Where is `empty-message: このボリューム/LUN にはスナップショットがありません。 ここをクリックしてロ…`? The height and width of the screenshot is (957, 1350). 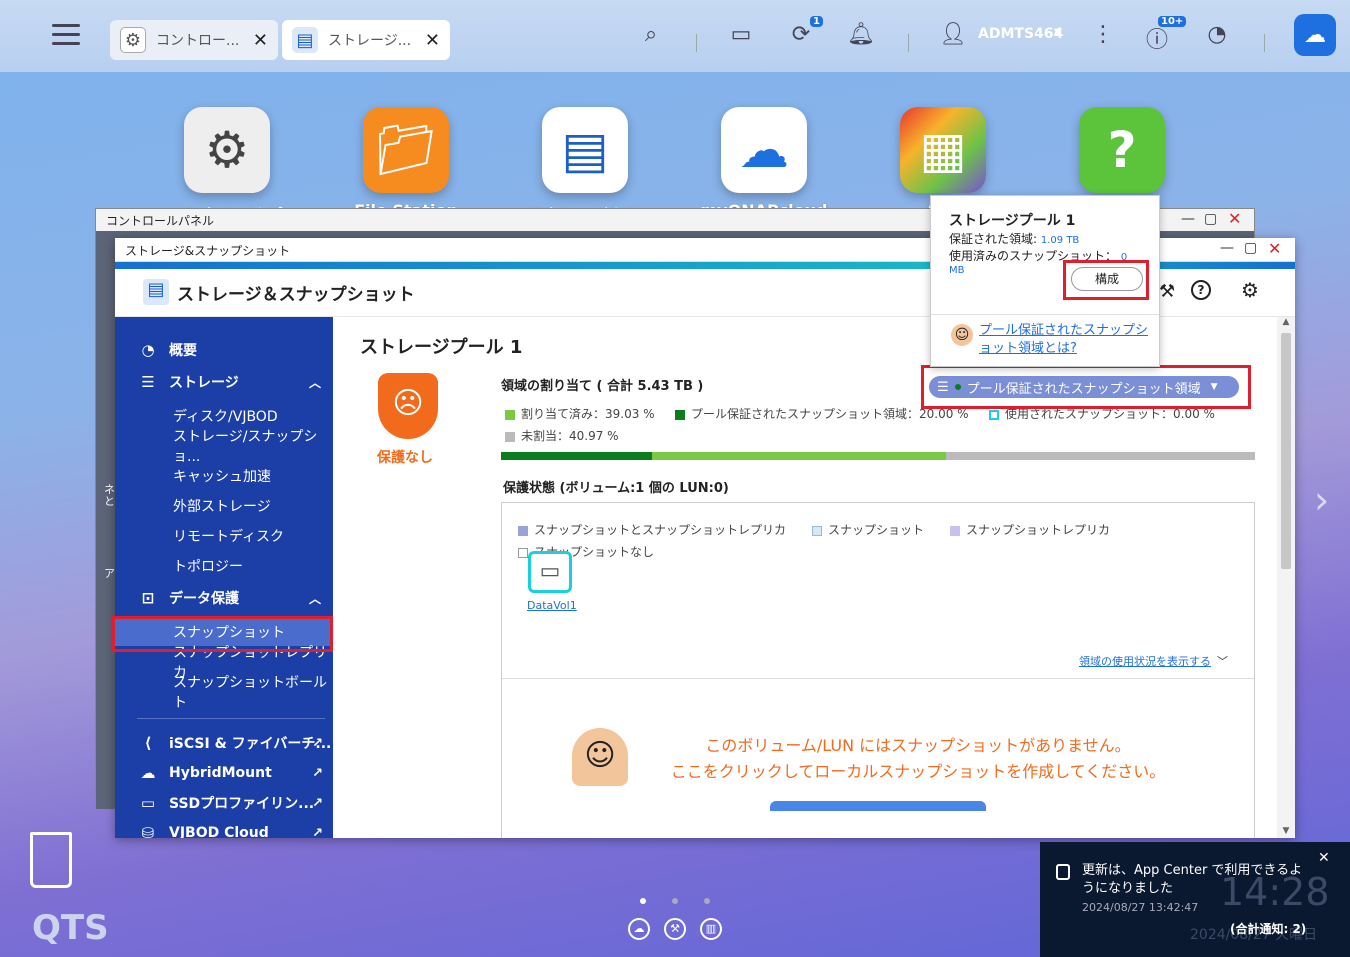 empty-message: このボリューム/LUN にはスナップショットがありません。 ここをクリックしてロ… is located at coordinates (918, 759).